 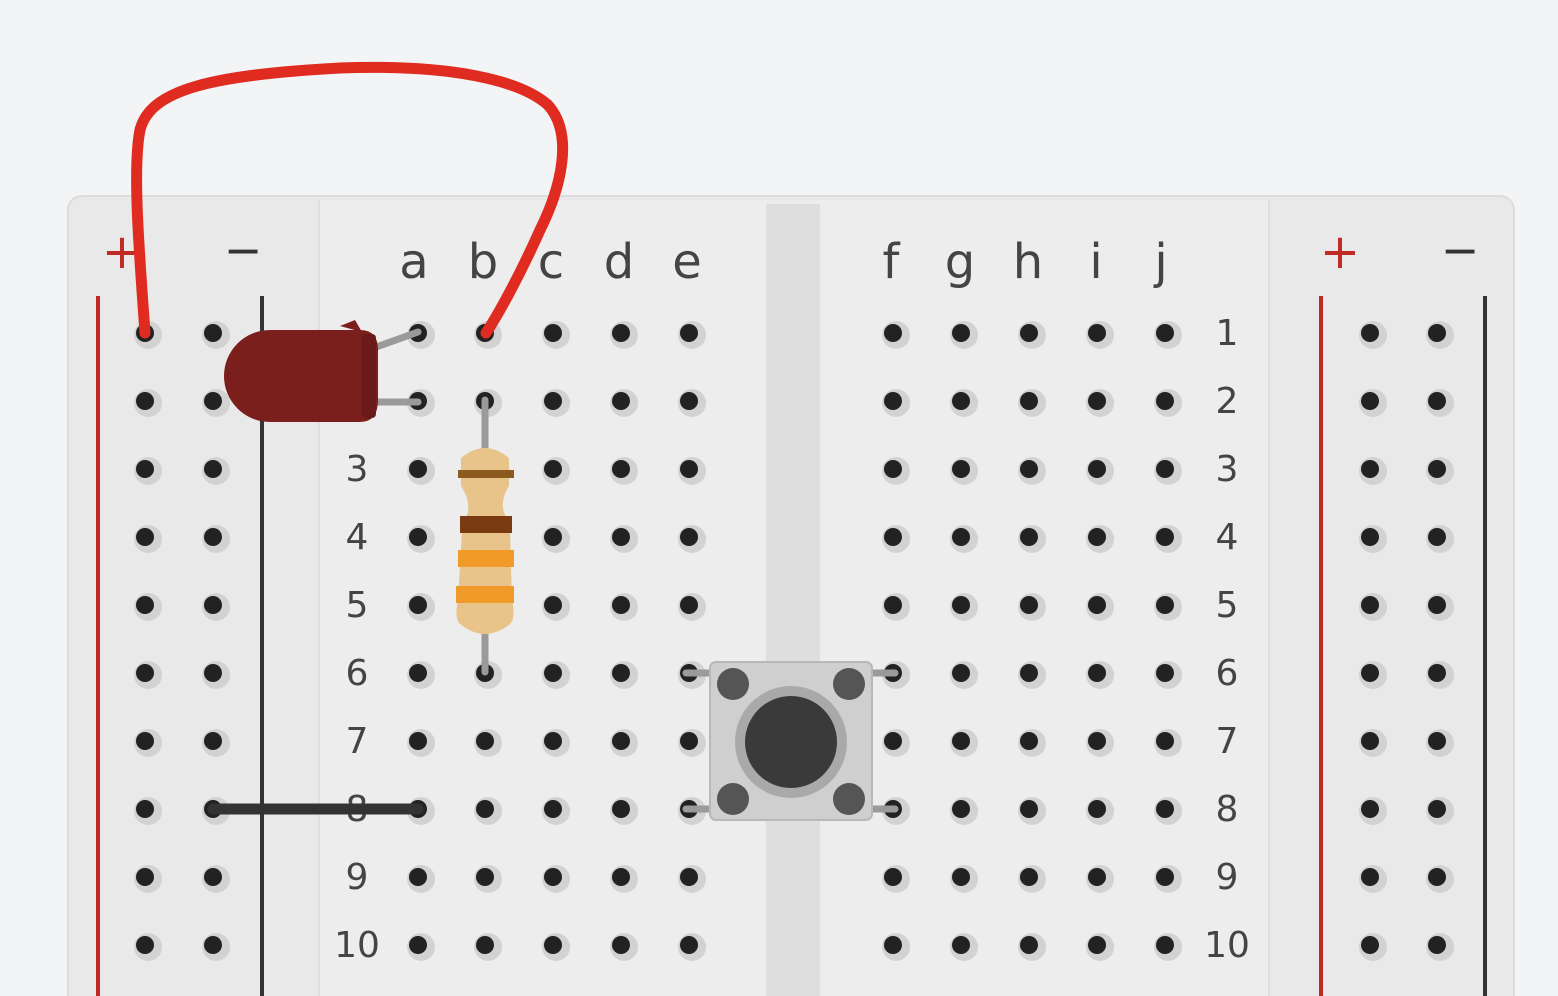 I want to click on push-button, so click(x=790, y=741).